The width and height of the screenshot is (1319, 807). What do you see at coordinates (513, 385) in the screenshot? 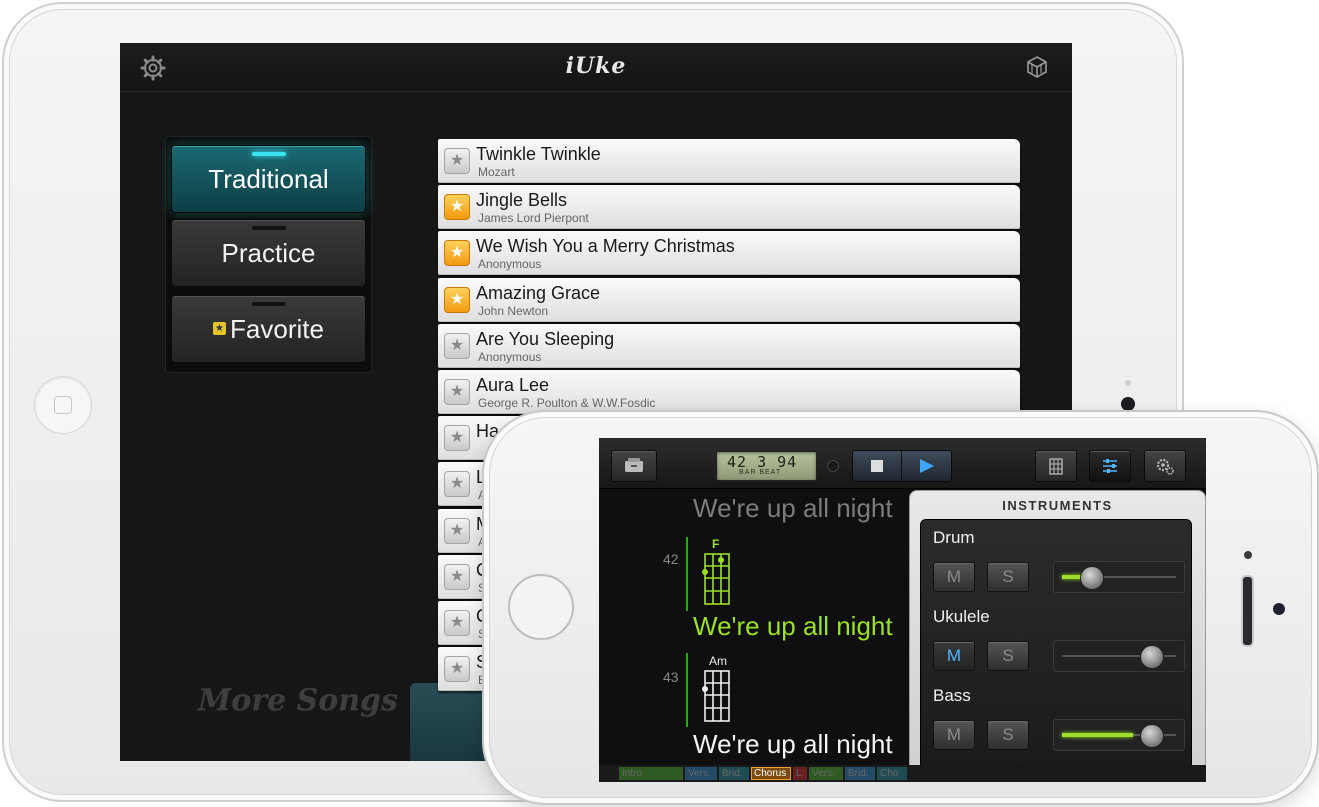
I see `song-title: Aura Lee` at bounding box center [513, 385].